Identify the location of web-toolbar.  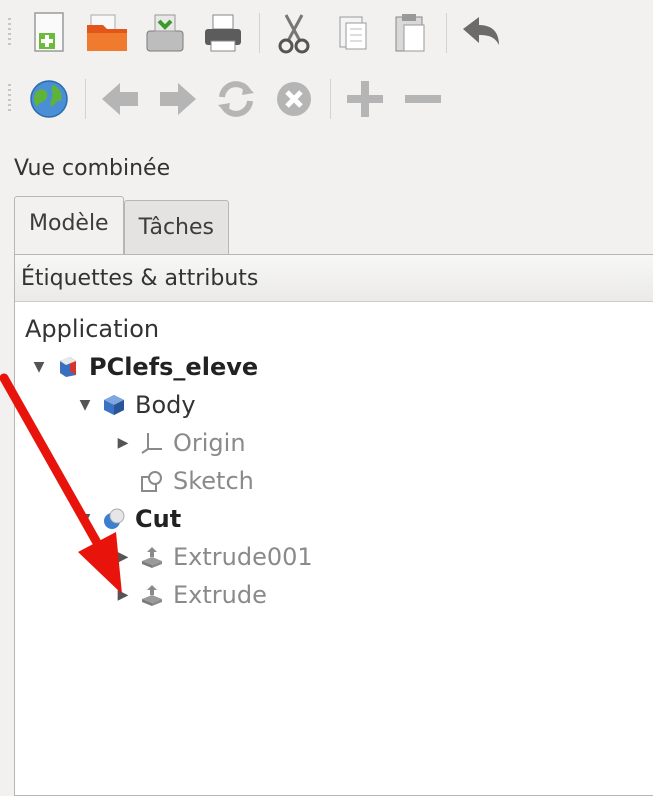
(326, 99).